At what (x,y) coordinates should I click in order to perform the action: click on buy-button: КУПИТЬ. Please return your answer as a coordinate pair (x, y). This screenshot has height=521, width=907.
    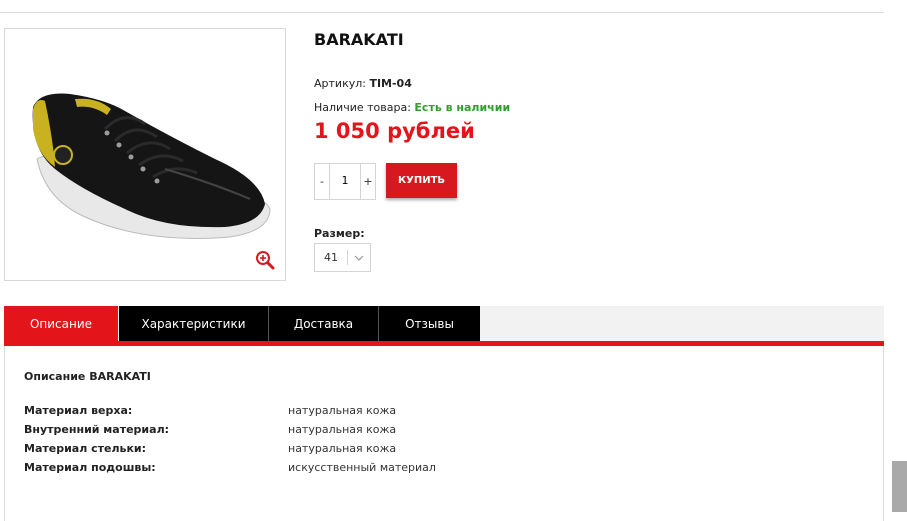
    Looking at the image, I should click on (421, 180).